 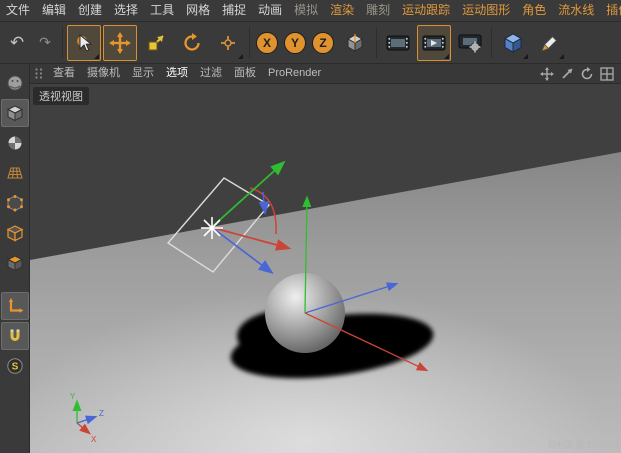 I want to click on render-to-picture-viewer-button, so click(x=434, y=42).